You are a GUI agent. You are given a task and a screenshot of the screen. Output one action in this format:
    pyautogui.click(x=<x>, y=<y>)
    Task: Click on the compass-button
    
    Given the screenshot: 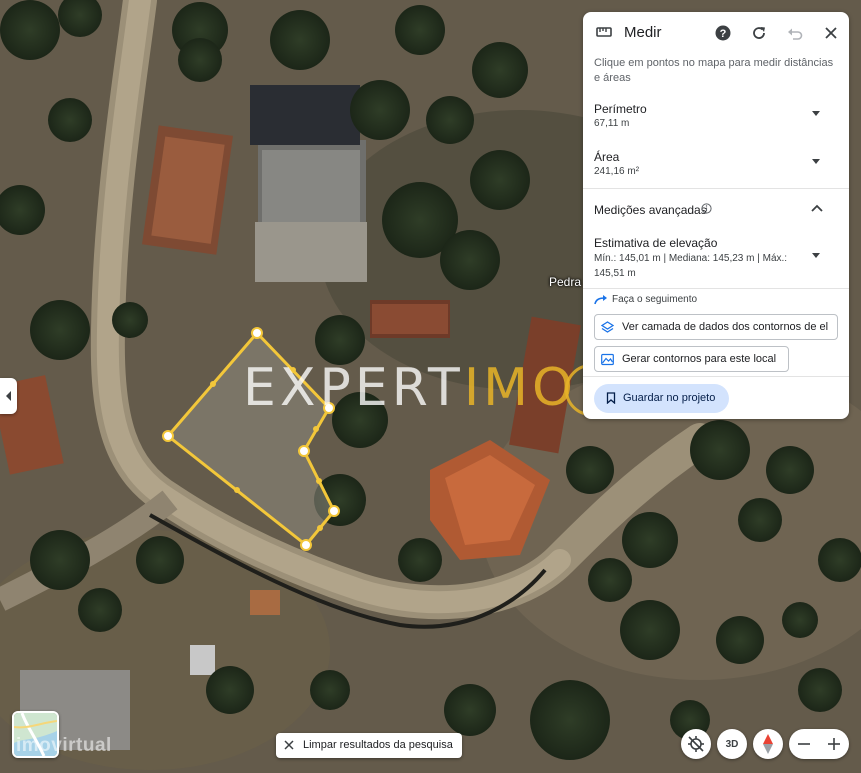 What is the action you would take?
    pyautogui.click(x=768, y=744)
    